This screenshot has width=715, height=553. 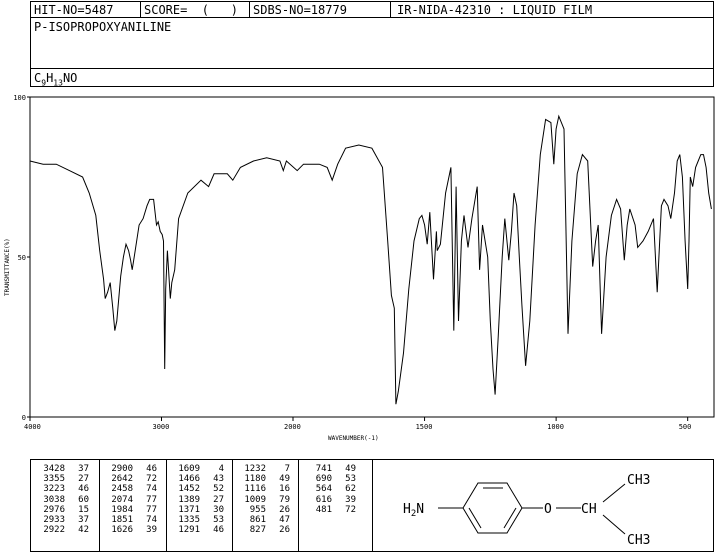 What do you see at coordinates (63, 469) in the screenshot?
I see `peak-row: 3428 37` at bounding box center [63, 469].